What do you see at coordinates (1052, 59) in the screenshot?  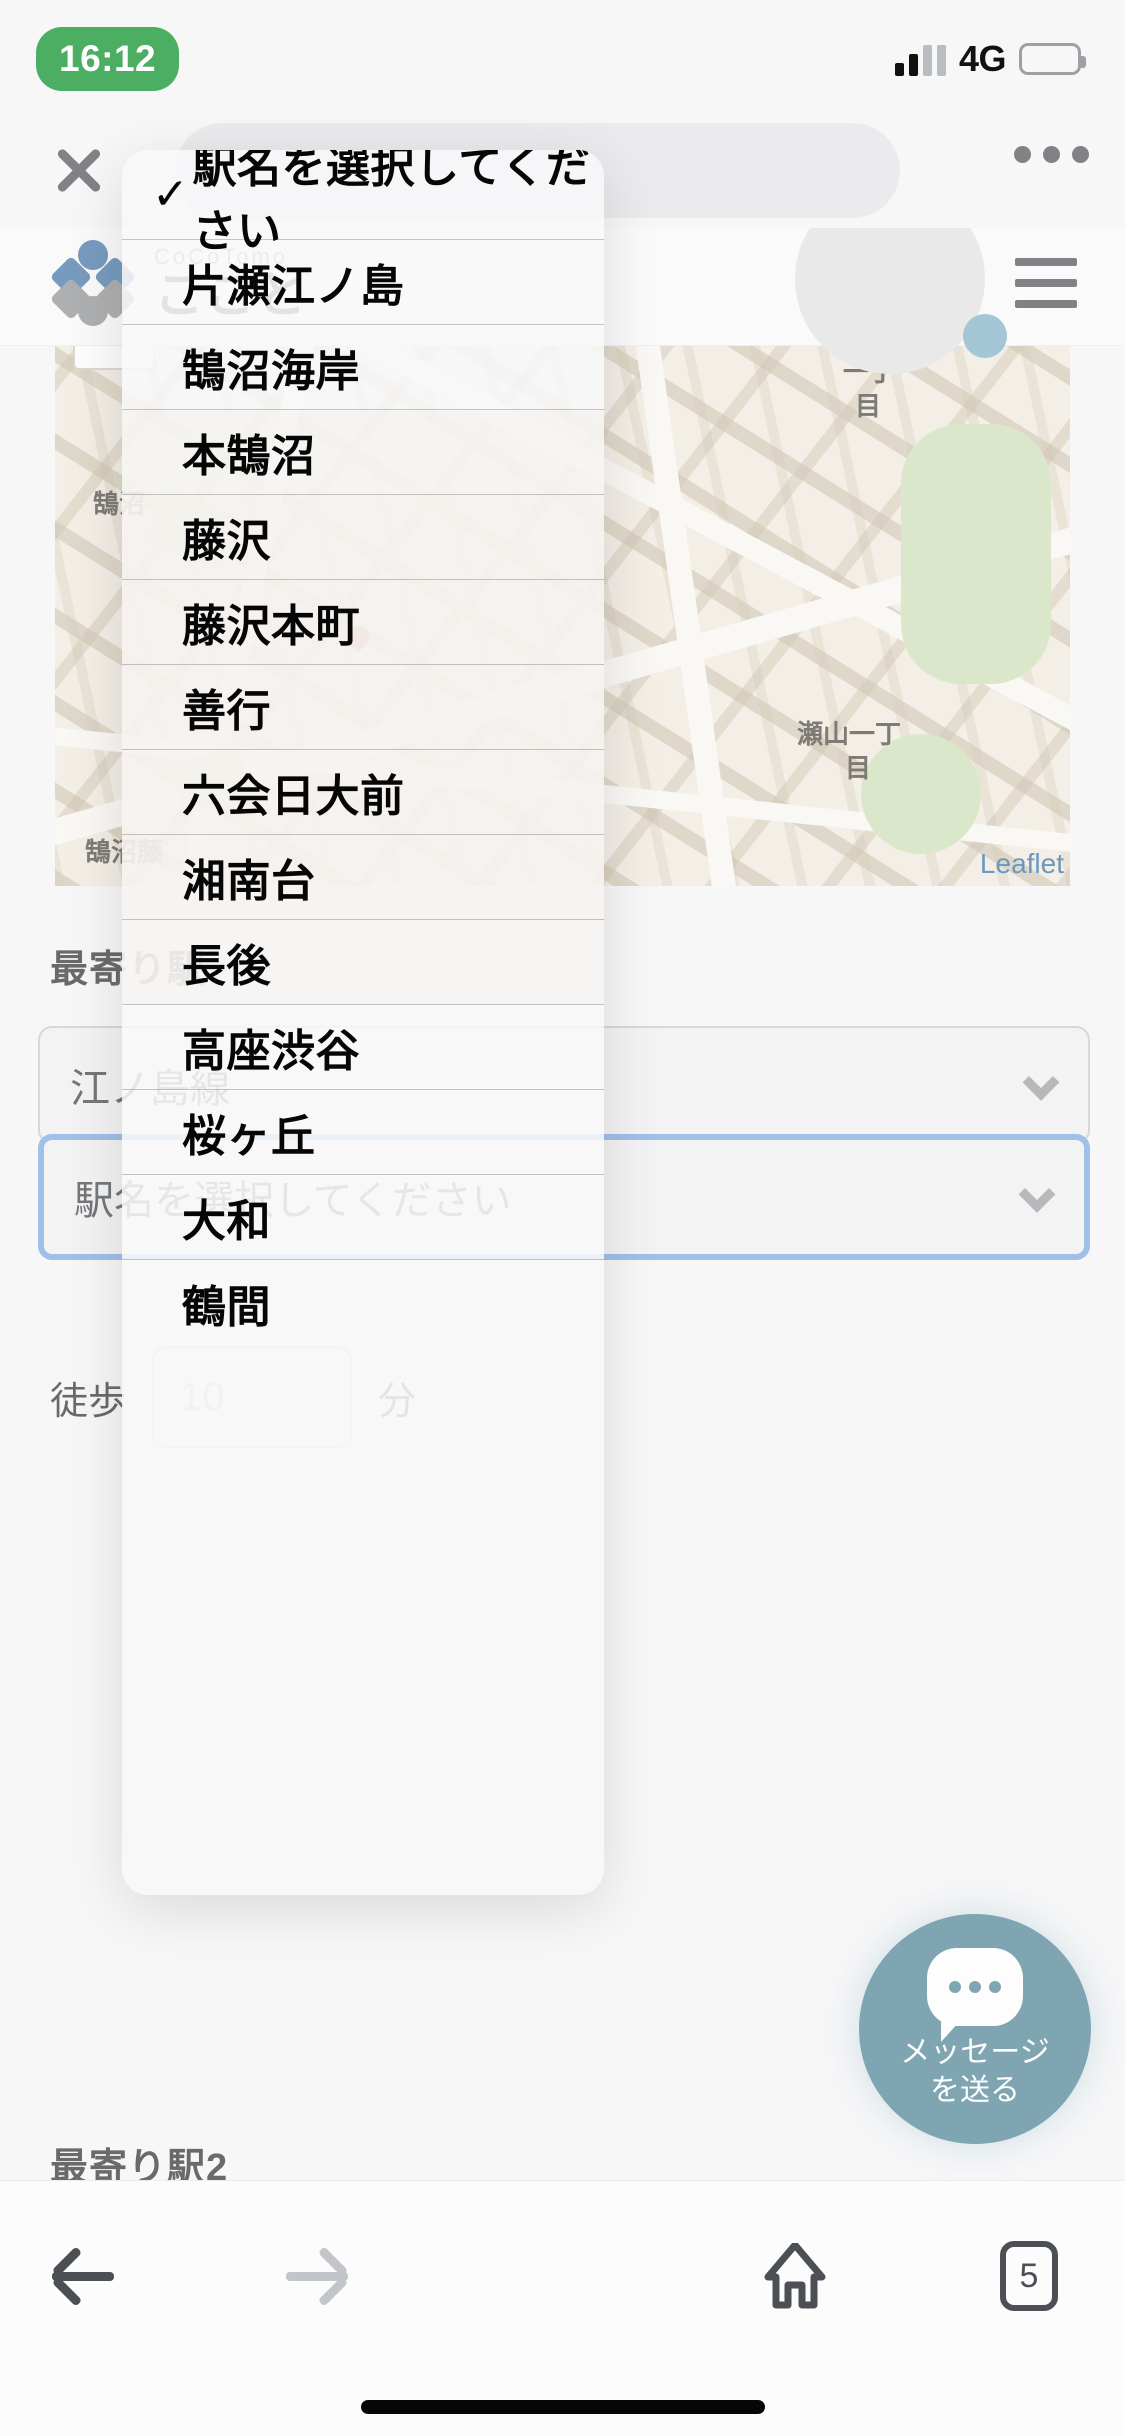 I see `battery-icon` at bounding box center [1052, 59].